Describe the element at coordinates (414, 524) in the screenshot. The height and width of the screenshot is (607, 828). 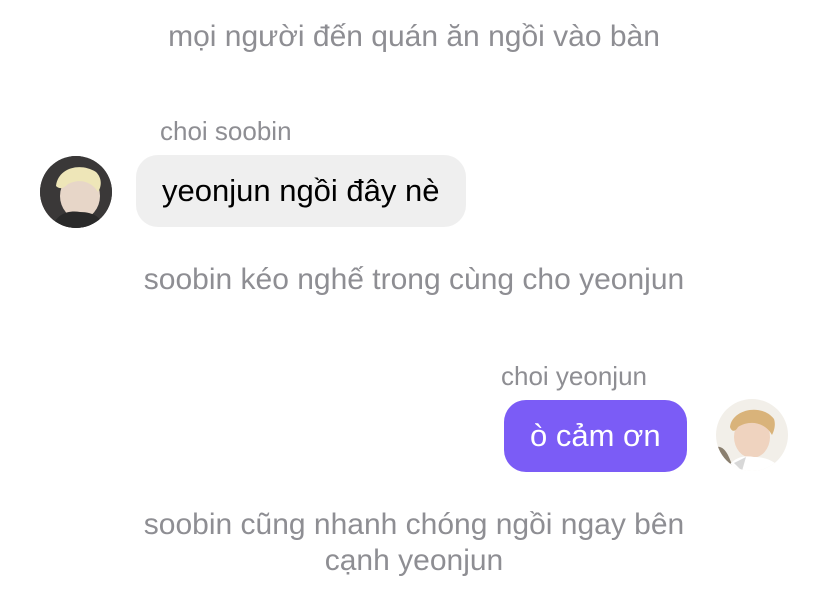
I see `narration-line: soobin cũng nhanh chóng ngồi ngay bên` at that location.